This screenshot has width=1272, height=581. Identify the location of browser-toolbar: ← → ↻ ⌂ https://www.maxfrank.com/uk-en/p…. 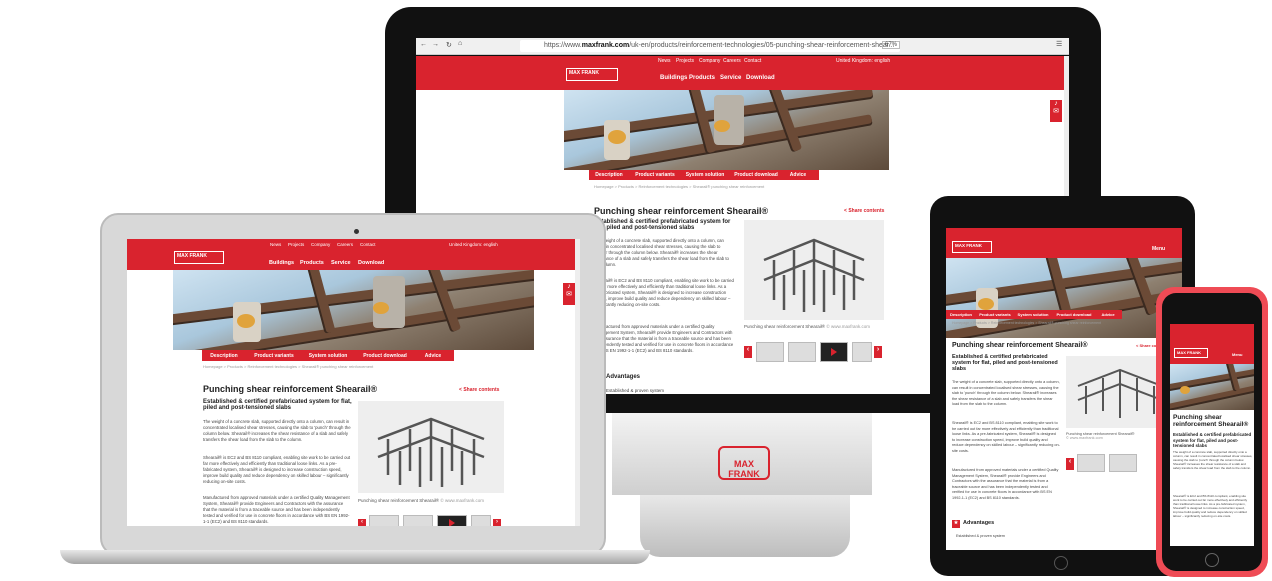
(742, 46).